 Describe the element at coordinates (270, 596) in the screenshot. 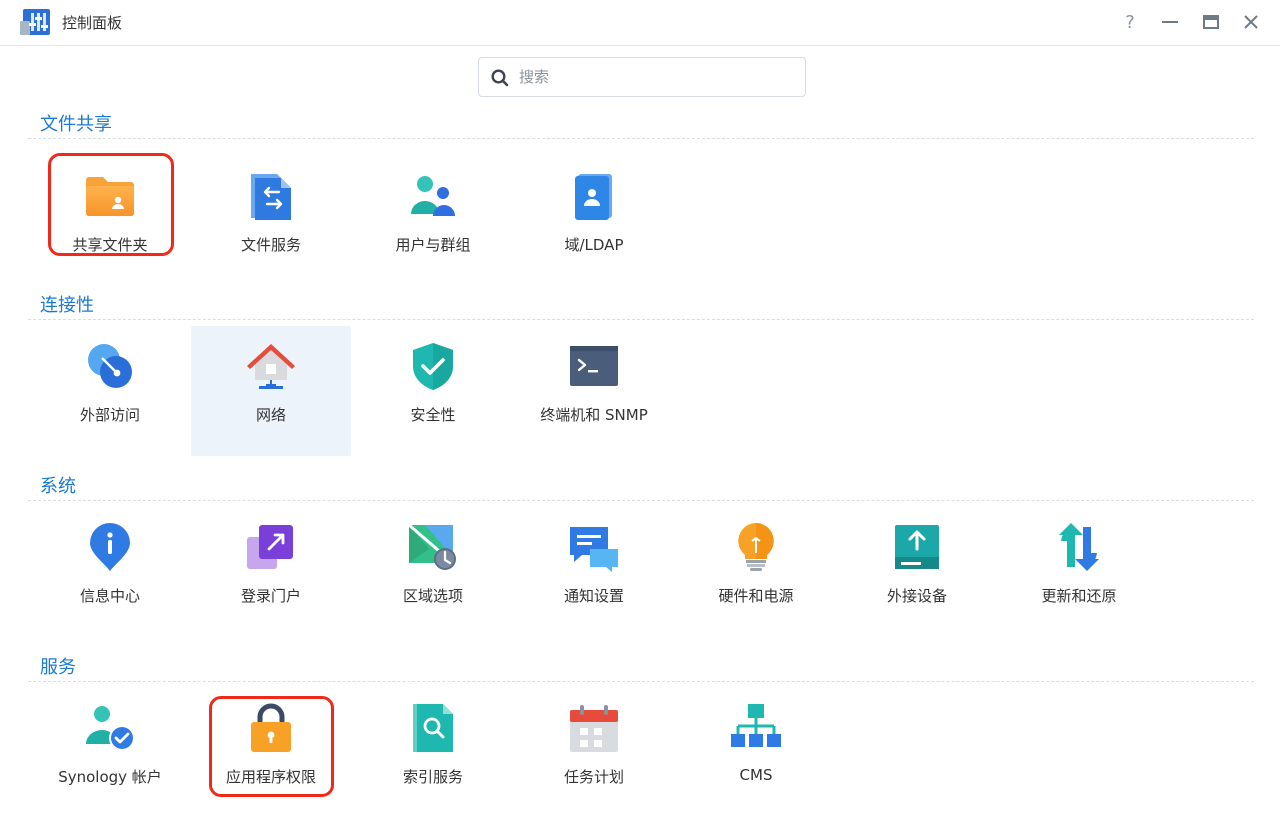

I see `tile-label: 登录门户` at that location.